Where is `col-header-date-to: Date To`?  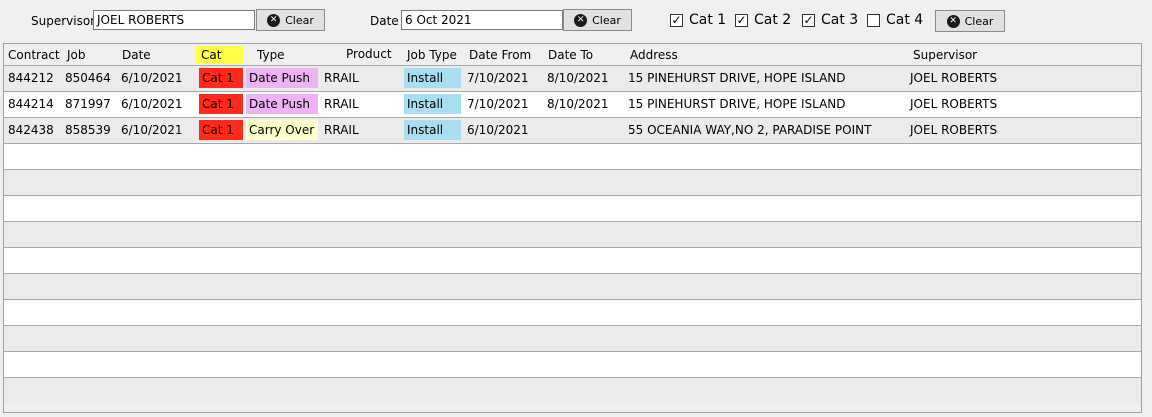
col-header-date-to: Date To is located at coordinates (570, 55).